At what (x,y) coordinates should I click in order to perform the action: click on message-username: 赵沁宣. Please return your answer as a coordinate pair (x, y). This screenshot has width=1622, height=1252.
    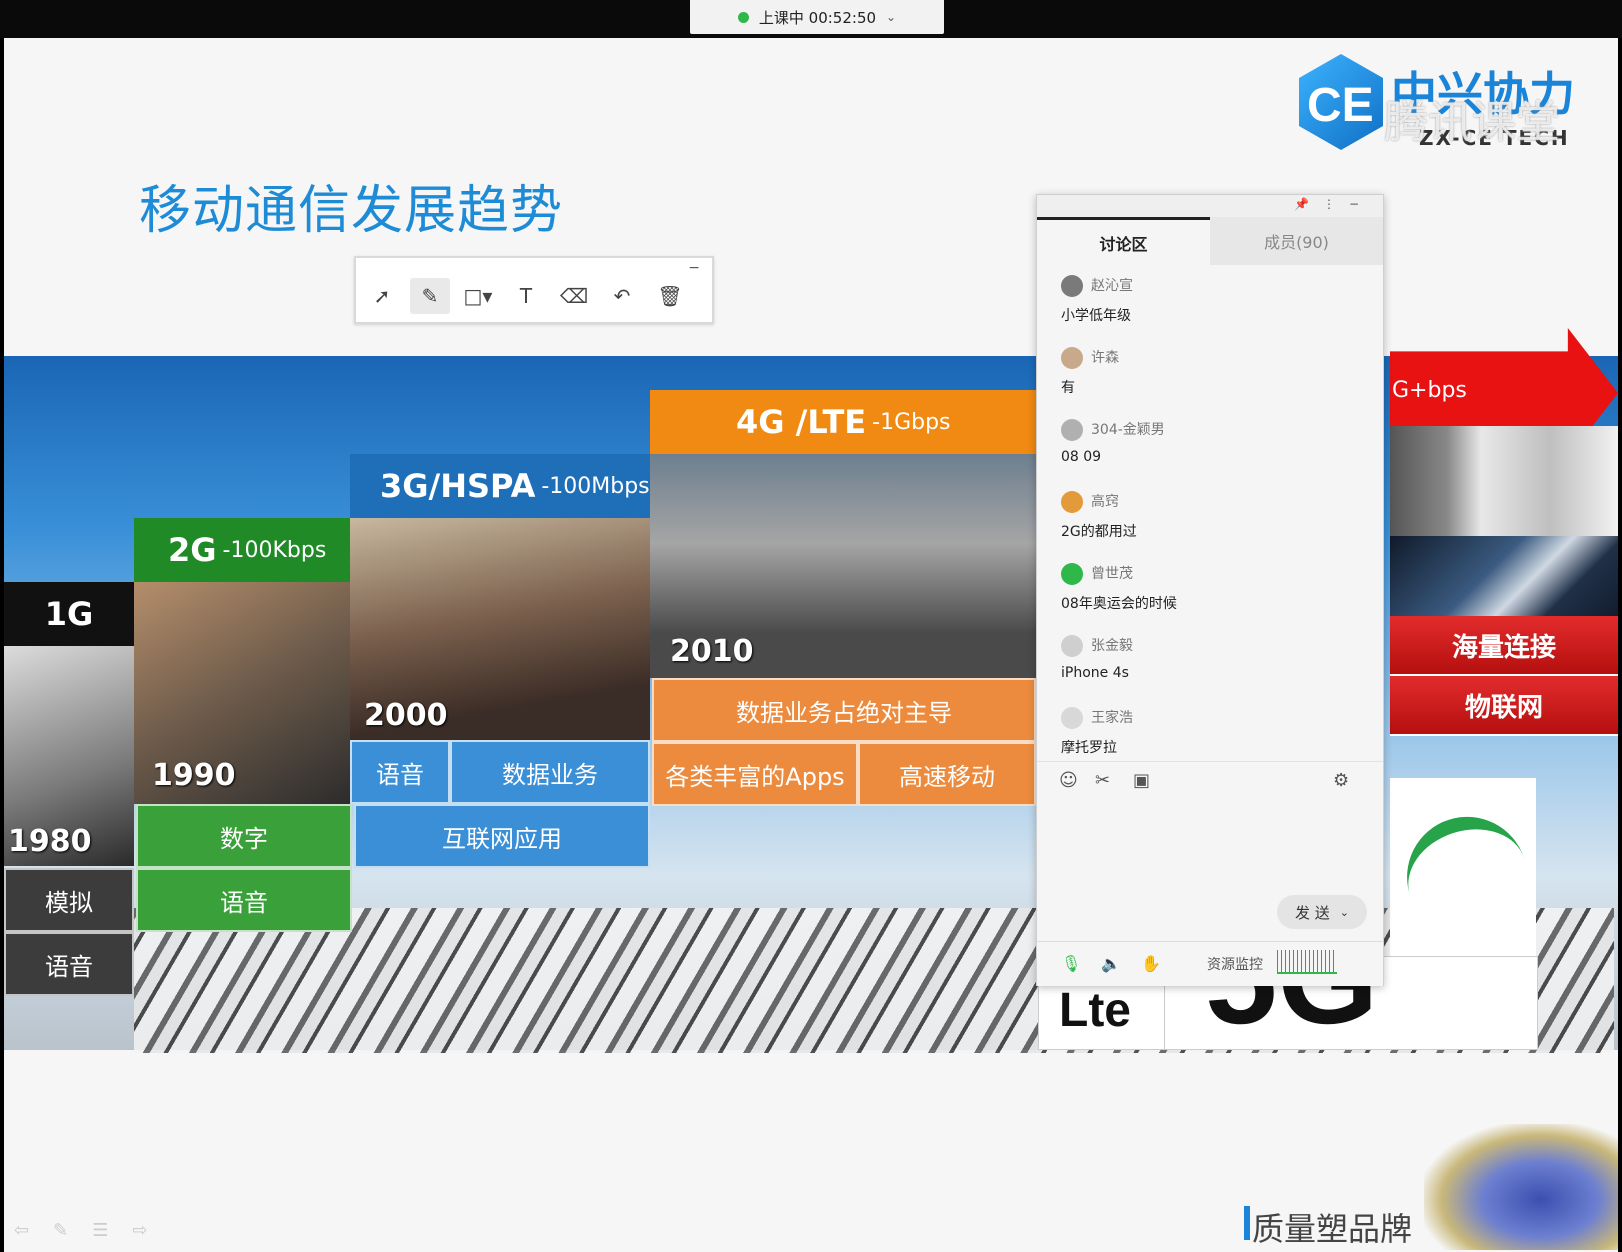
    Looking at the image, I should click on (1112, 285).